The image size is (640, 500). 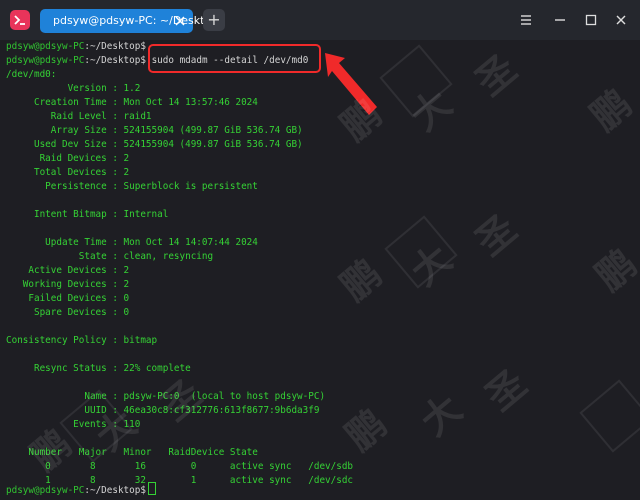 What do you see at coordinates (87, 214) in the screenshot?
I see `output-line: Intent Bitmap : Internal` at bounding box center [87, 214].